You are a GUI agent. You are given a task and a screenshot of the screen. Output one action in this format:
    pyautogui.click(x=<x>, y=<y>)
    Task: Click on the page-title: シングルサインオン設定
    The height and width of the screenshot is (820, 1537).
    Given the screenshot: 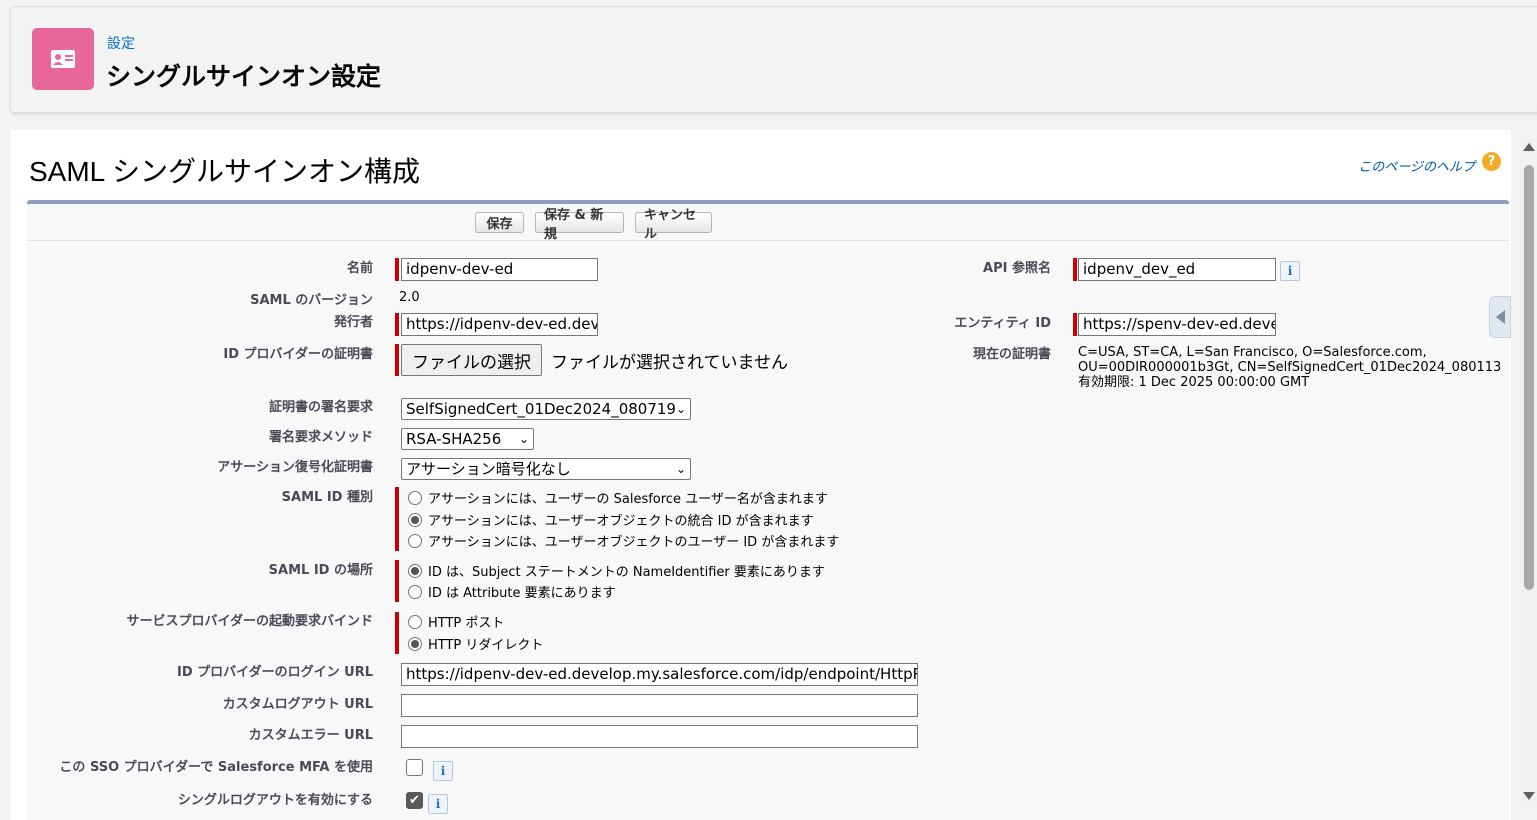 What is the action you would take?
    pyautogui.click(x=244, y=76)
    